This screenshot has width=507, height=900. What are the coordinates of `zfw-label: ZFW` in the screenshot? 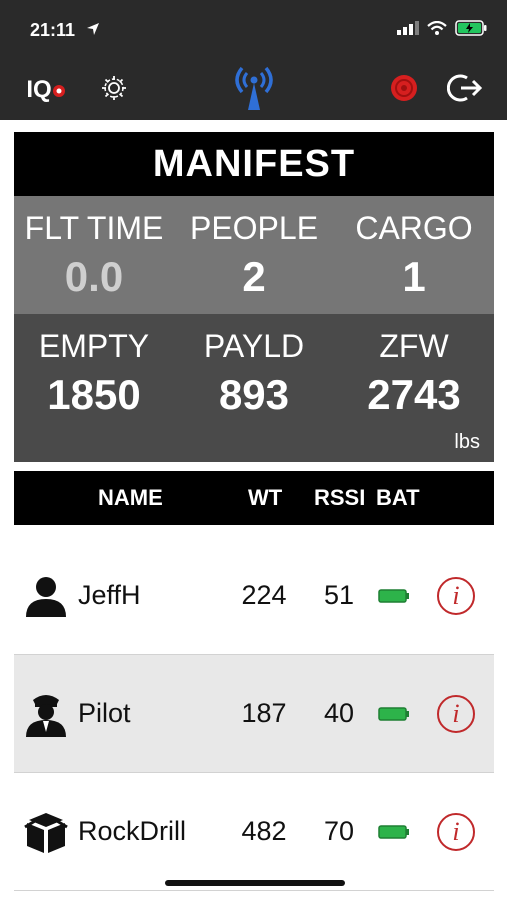 It's located at (414, 346).